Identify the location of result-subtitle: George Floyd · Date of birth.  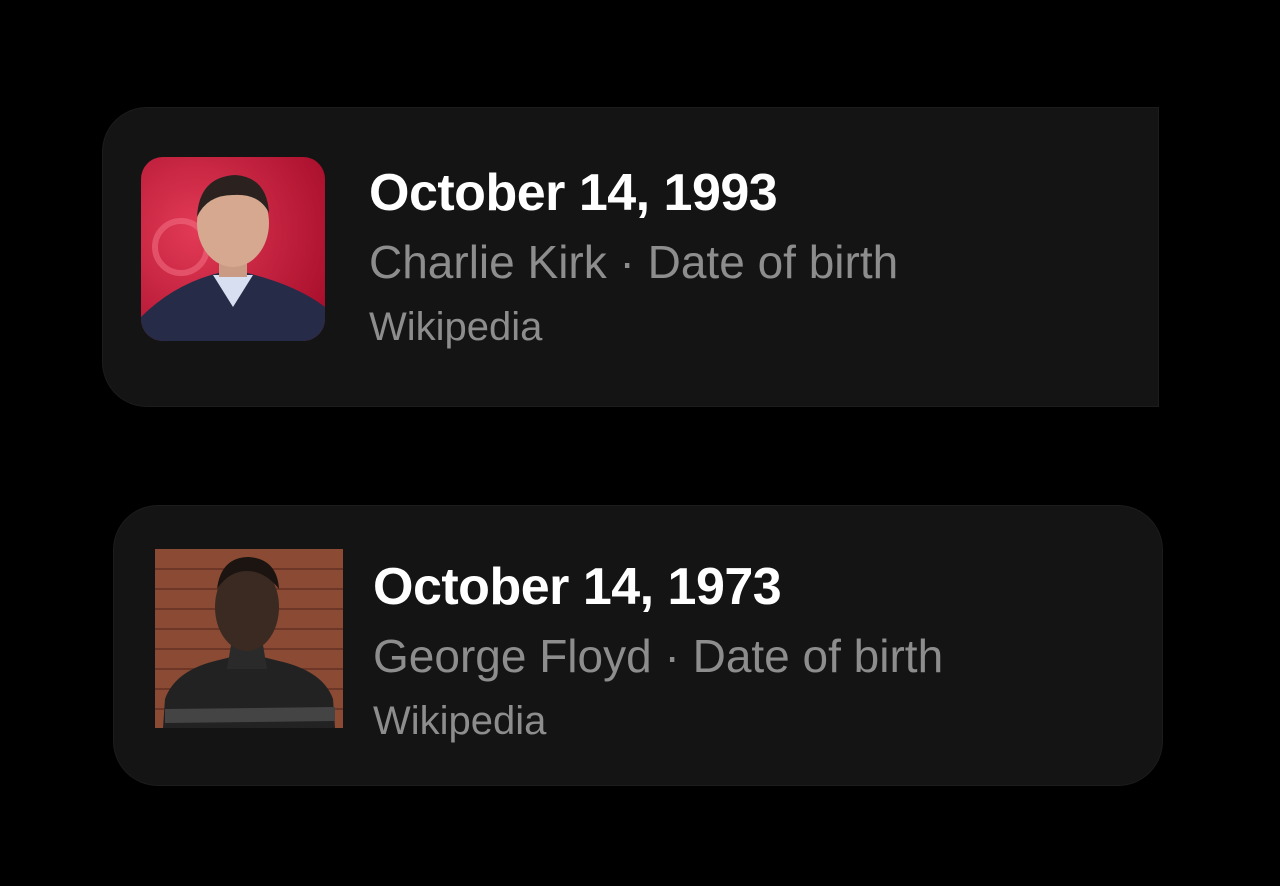
(658, 656).